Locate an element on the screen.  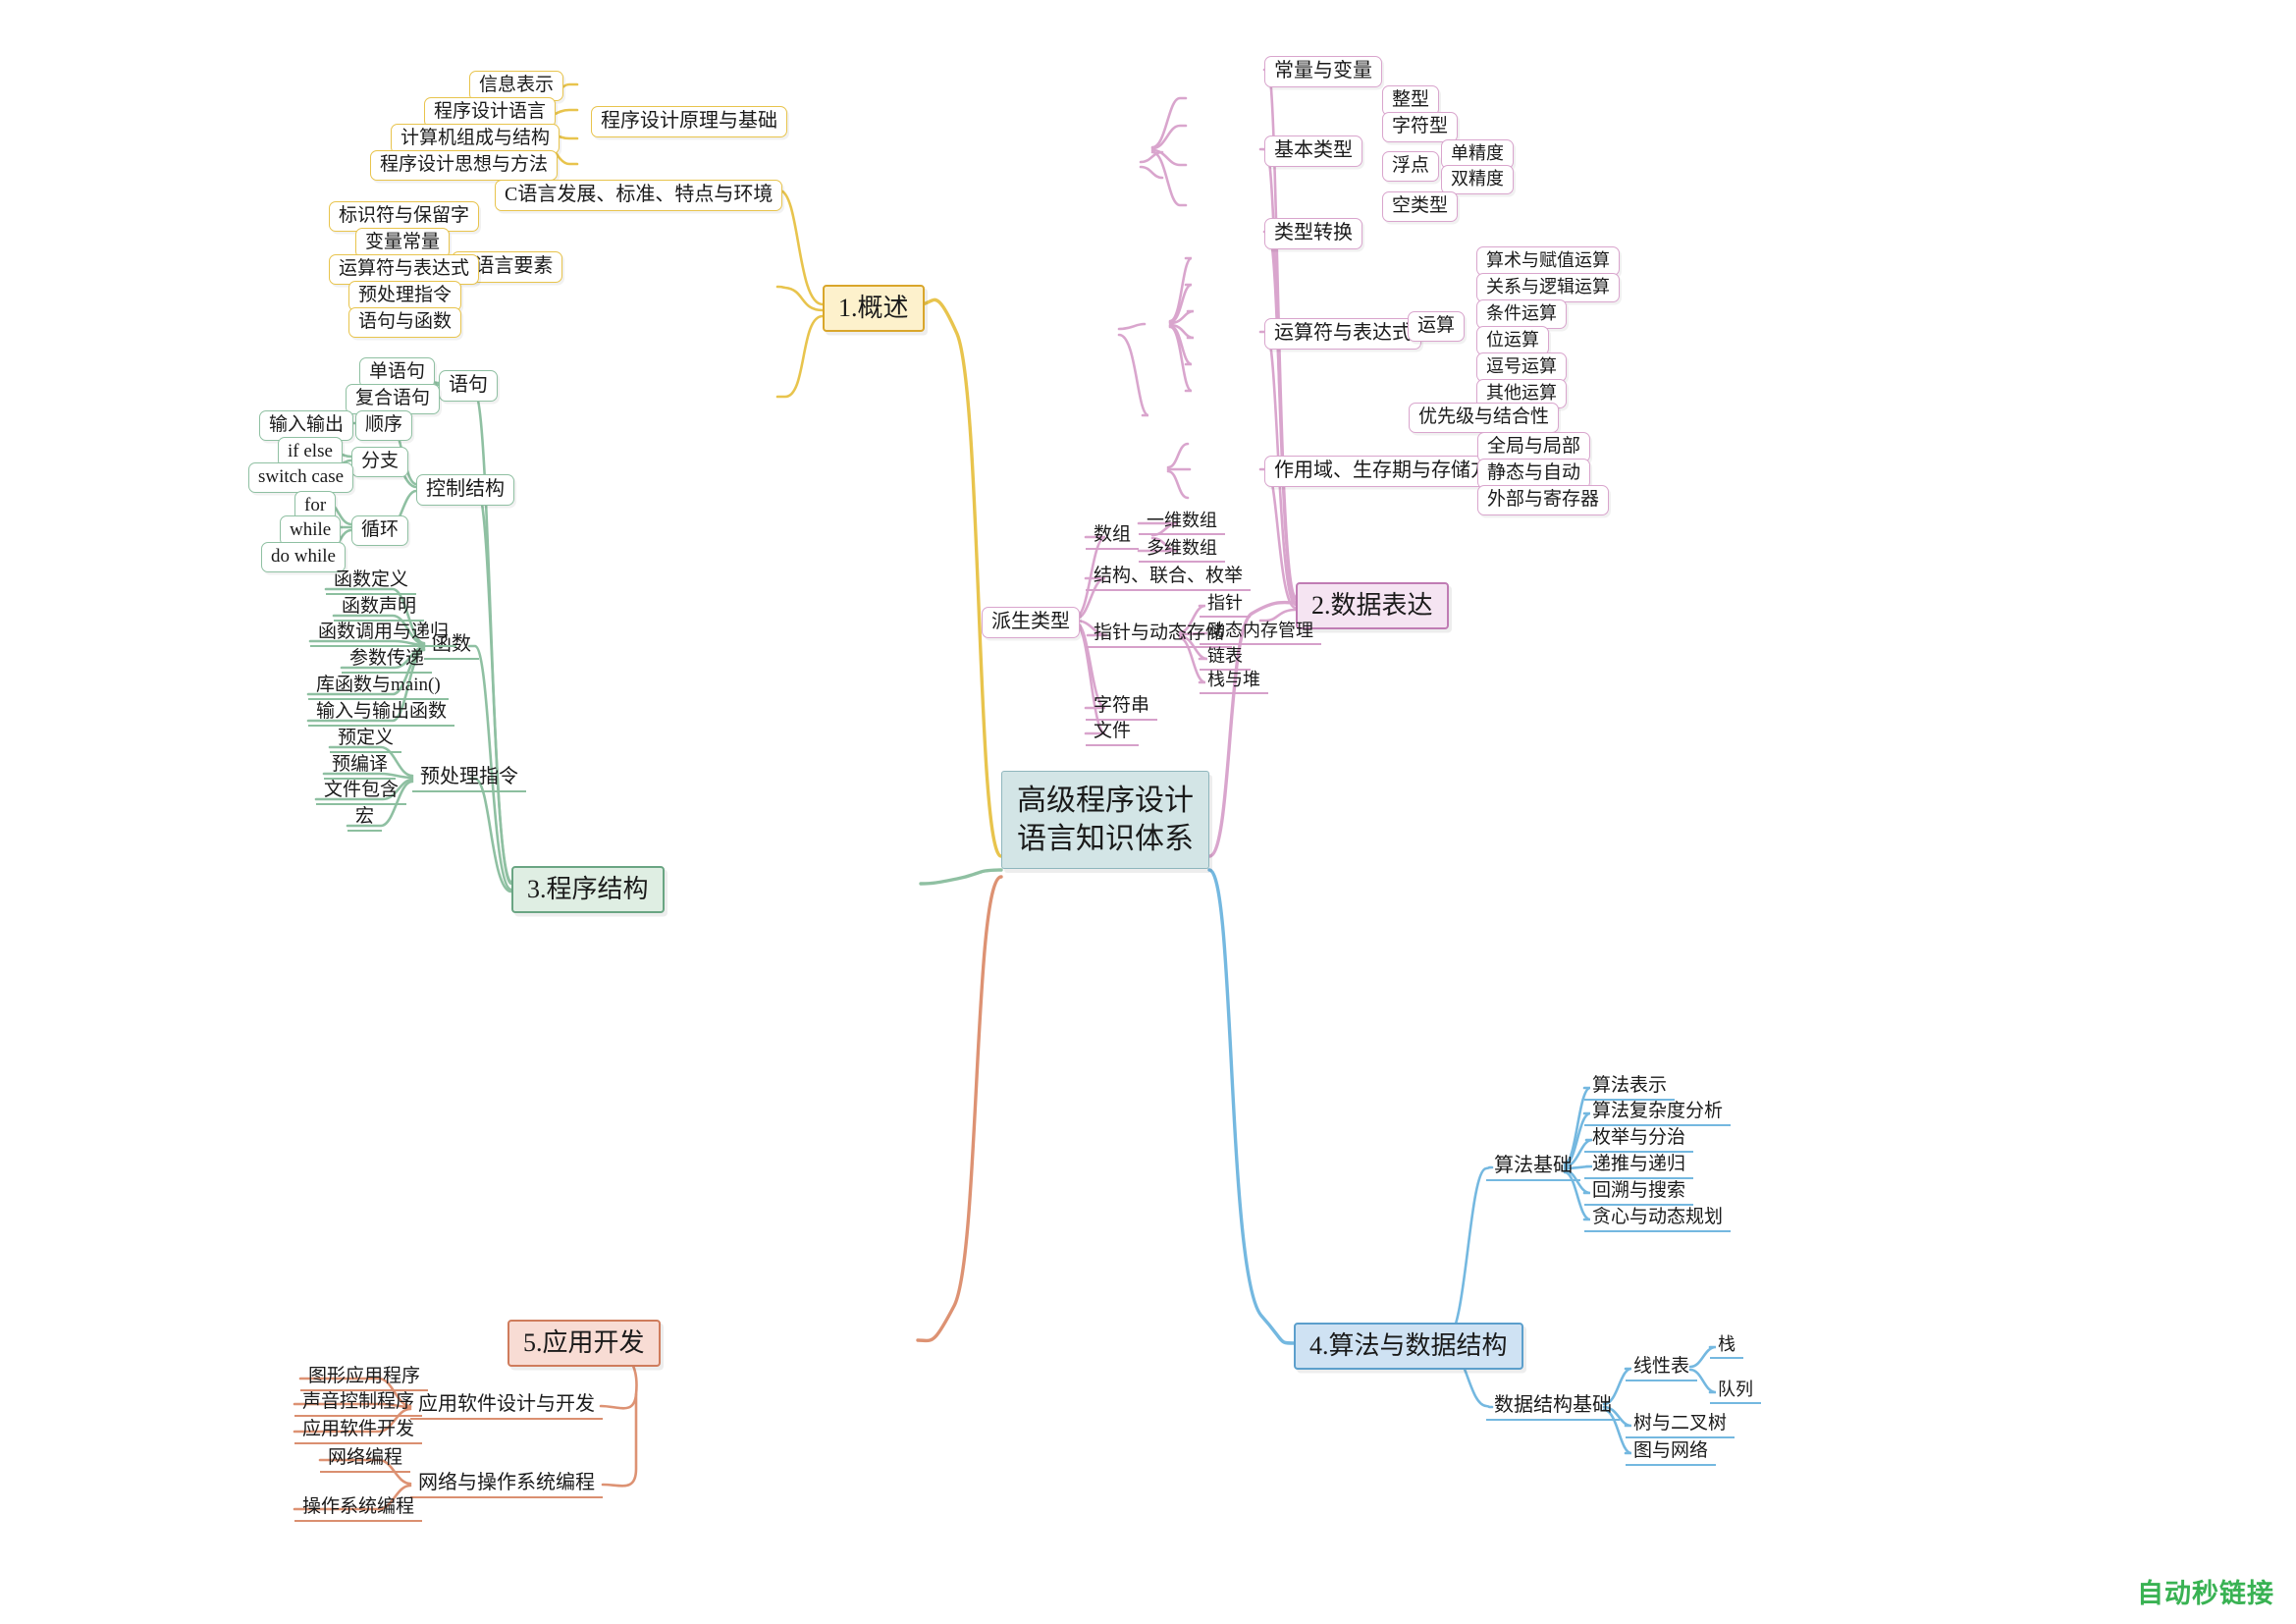
node-queue: 队列 is located at coordinates (1735, 1392).